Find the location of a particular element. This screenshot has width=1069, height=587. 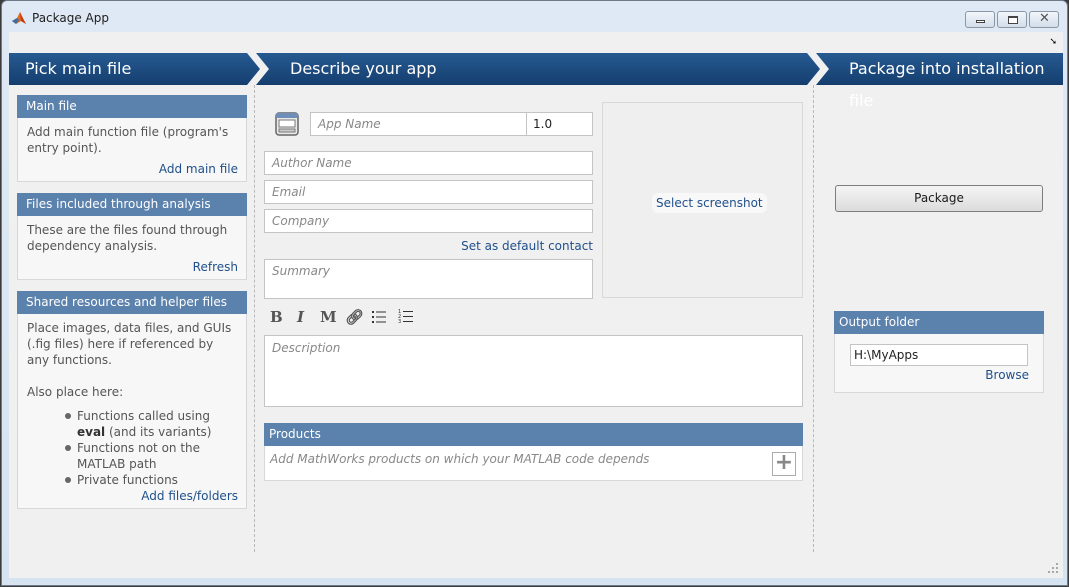

panel-title: Main file is located at coordinates (132, 106).